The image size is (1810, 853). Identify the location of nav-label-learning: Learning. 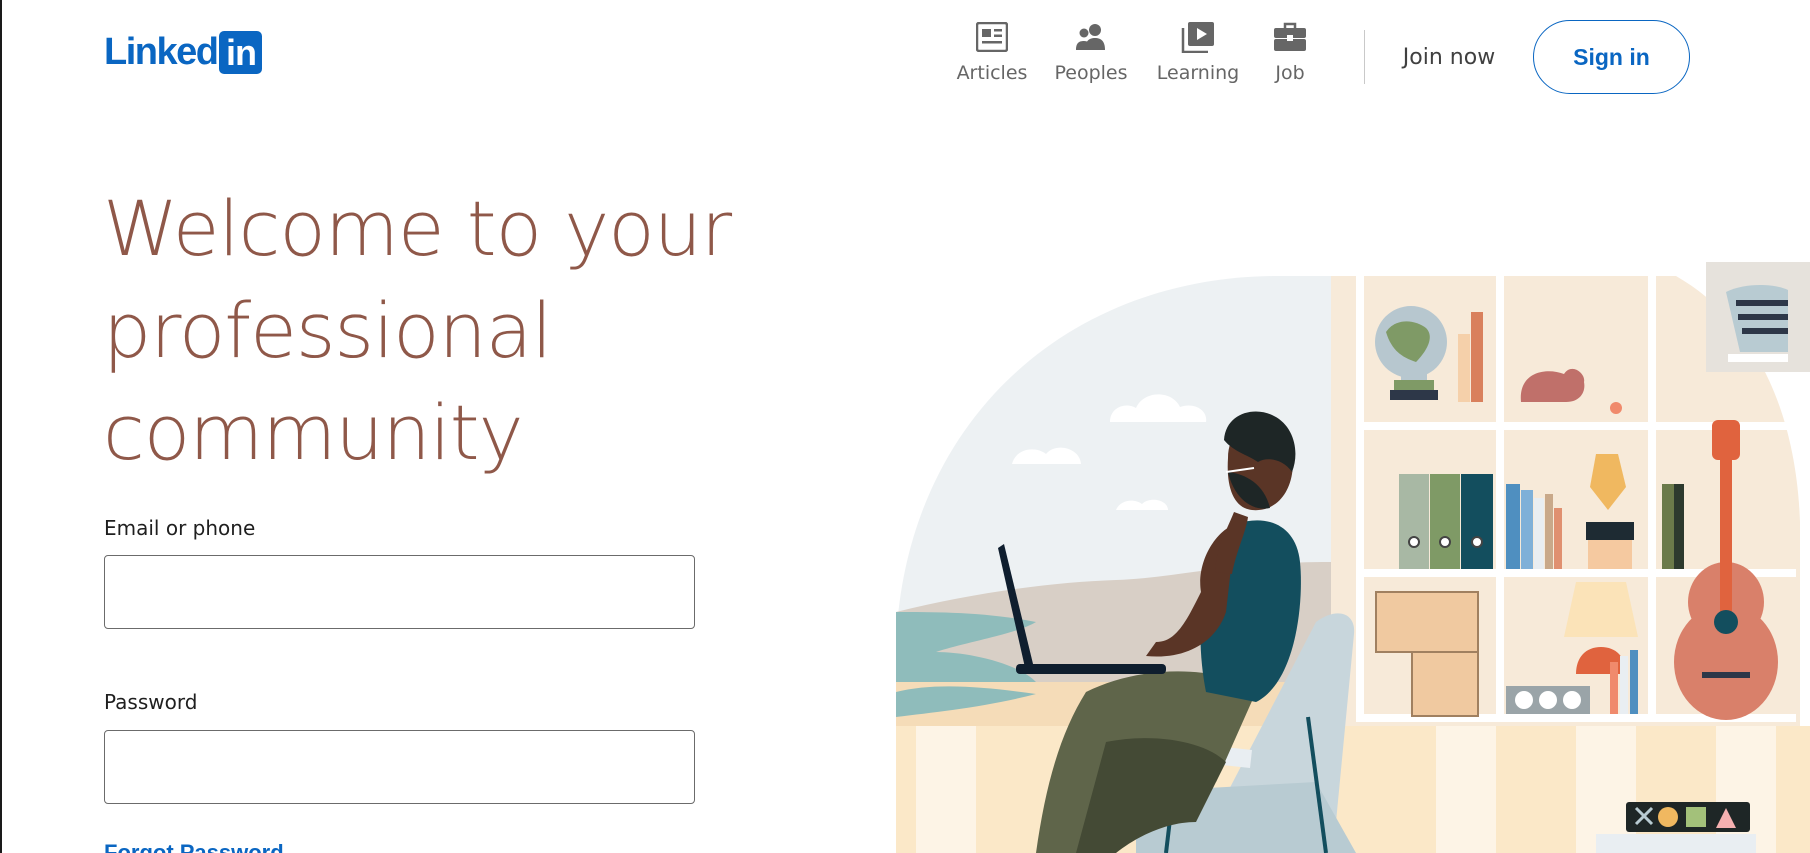
(1198, 73).